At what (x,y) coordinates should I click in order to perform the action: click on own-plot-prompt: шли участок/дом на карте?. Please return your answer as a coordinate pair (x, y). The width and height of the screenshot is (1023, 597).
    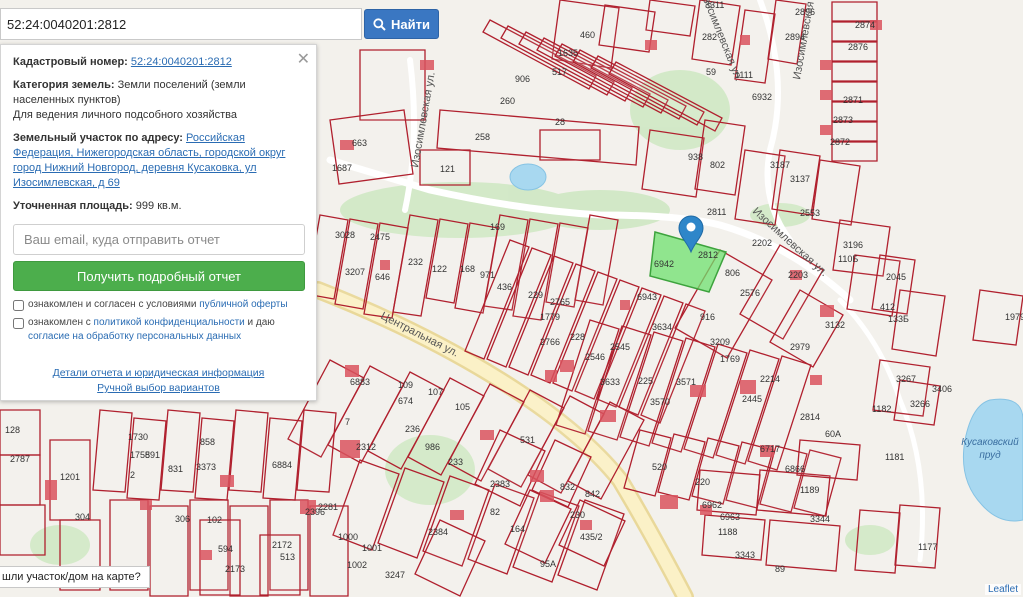
    Looking at the image, I should click on (75, 577).